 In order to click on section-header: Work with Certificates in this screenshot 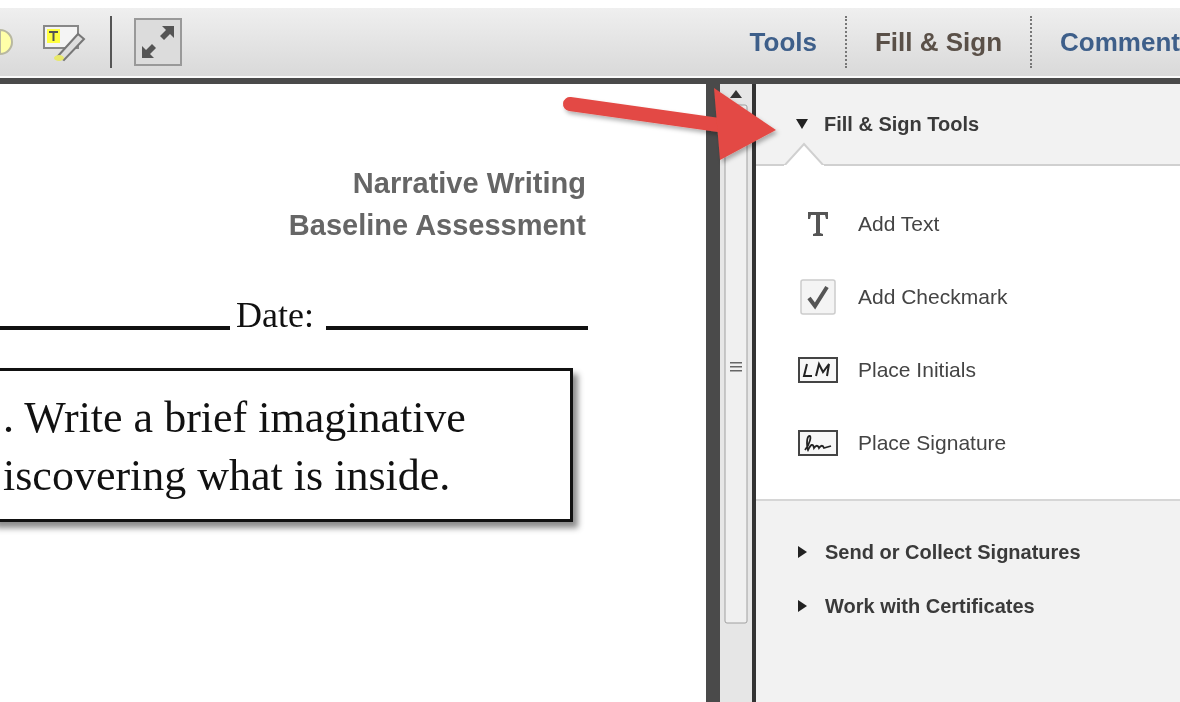, I will do `click(968, 606)`.